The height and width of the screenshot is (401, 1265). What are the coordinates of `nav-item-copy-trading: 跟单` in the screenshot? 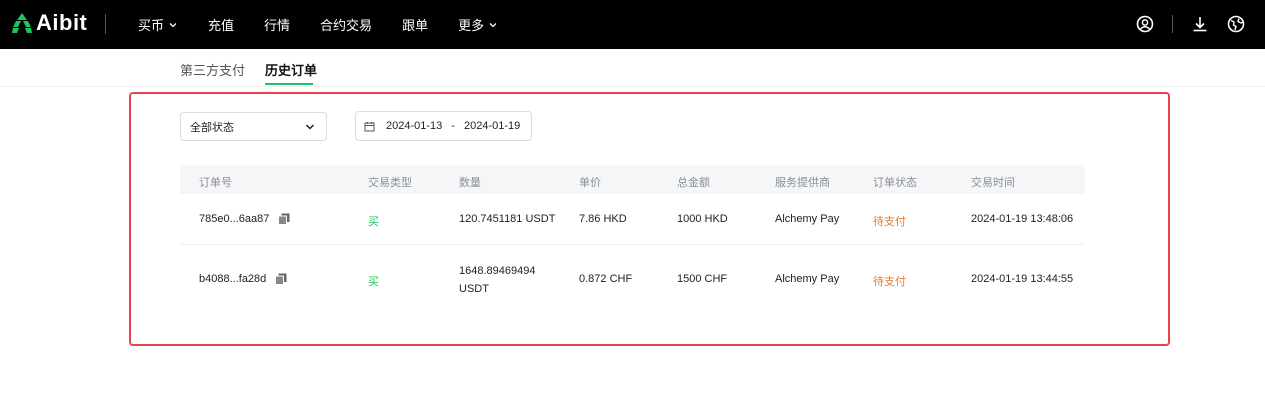 It's located at (415, 24).